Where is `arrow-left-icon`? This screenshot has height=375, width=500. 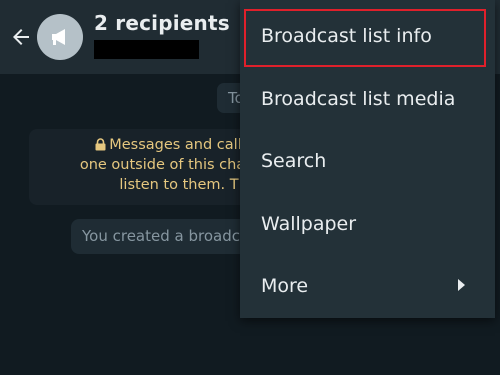 arrow-left-icon is located at coordinates (21, 37).